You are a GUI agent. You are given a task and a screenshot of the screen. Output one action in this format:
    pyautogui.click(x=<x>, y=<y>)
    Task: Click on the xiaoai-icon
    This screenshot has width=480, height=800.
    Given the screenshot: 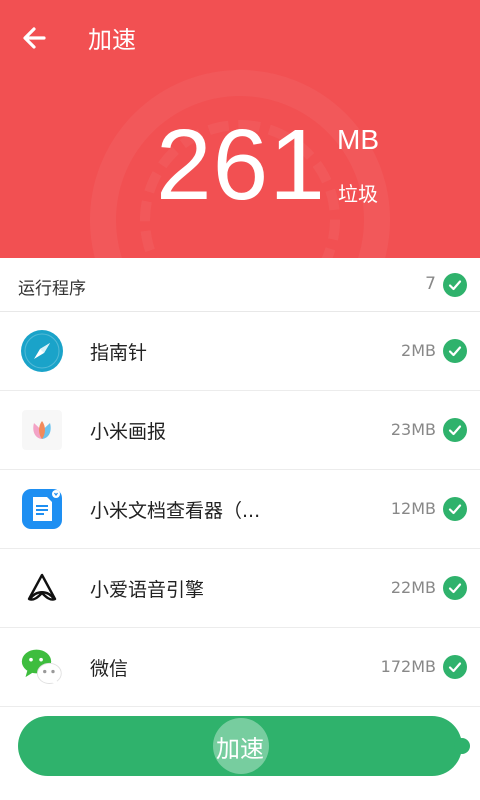 What is the action you would take?
    pyautogui.click(x=42, y=588)
    